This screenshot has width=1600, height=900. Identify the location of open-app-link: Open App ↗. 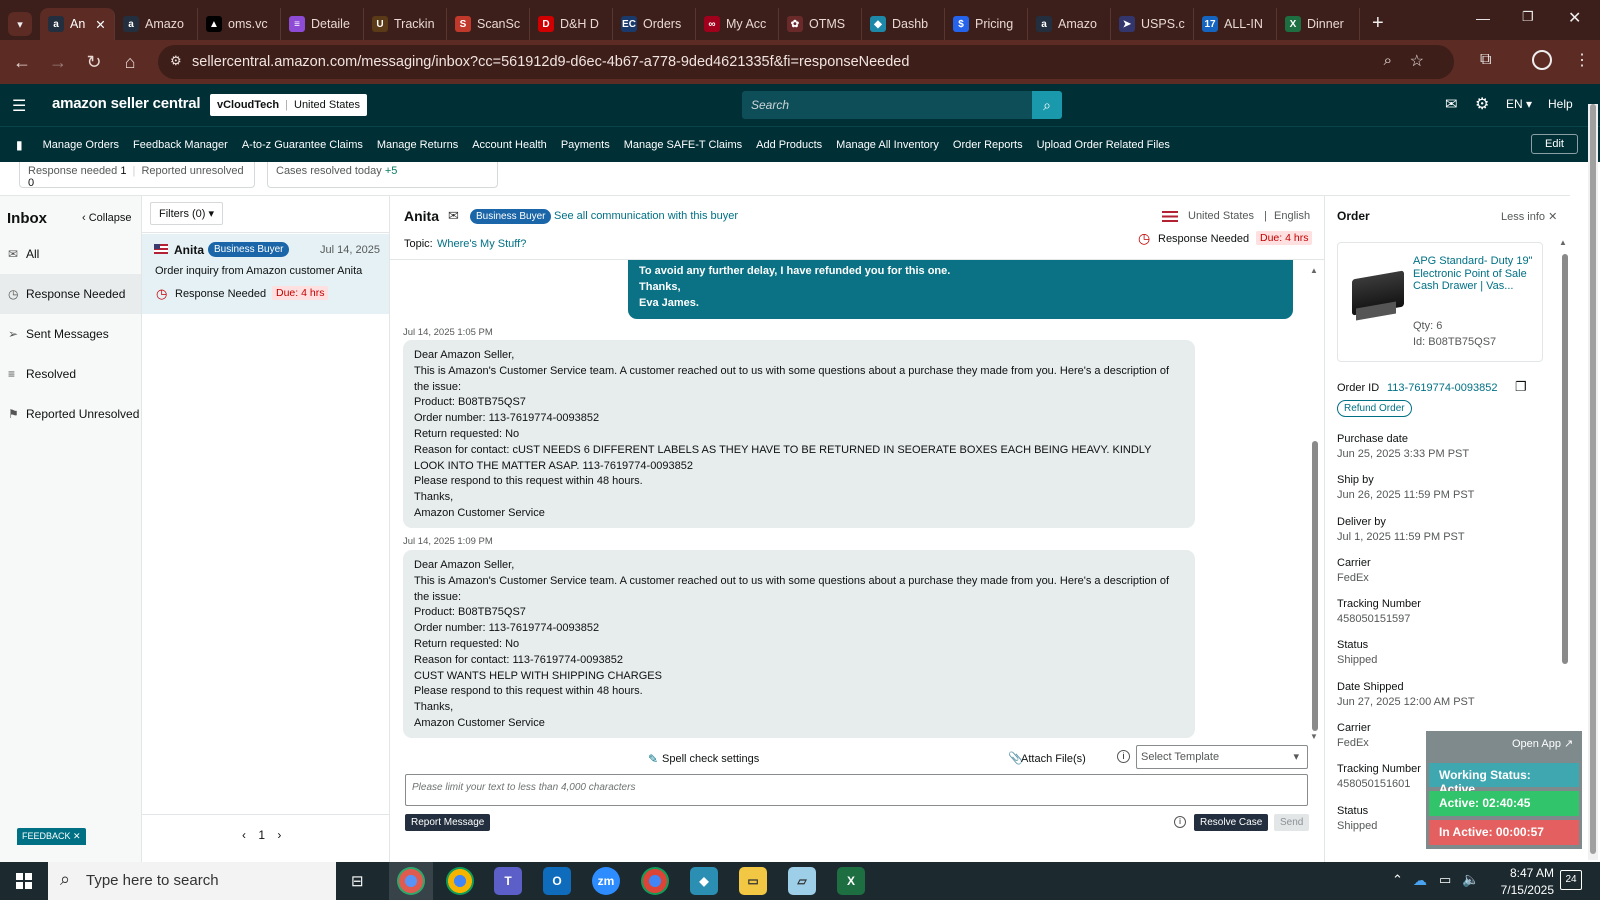
(1542, 743).